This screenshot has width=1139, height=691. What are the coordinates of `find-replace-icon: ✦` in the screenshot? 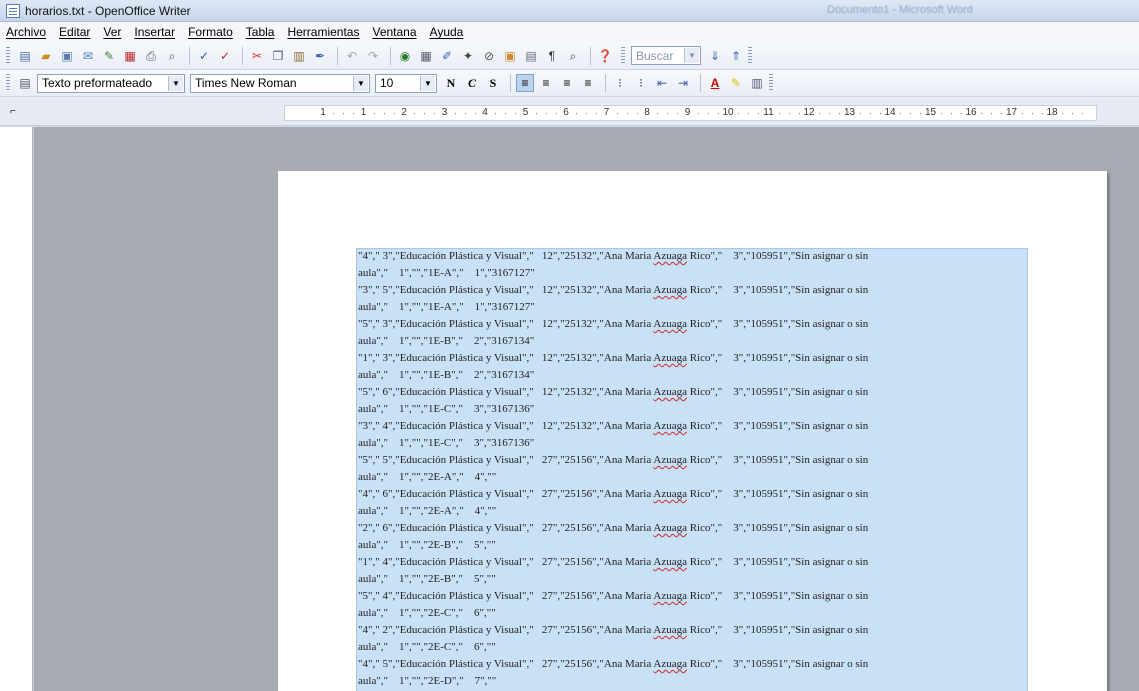 It's located at (468, 56).